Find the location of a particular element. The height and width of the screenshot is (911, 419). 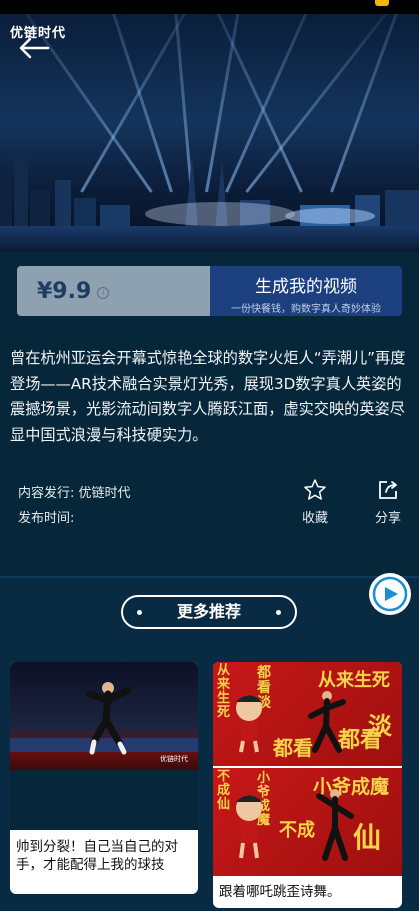

info-icon: i is located at coordinates (103, 293).